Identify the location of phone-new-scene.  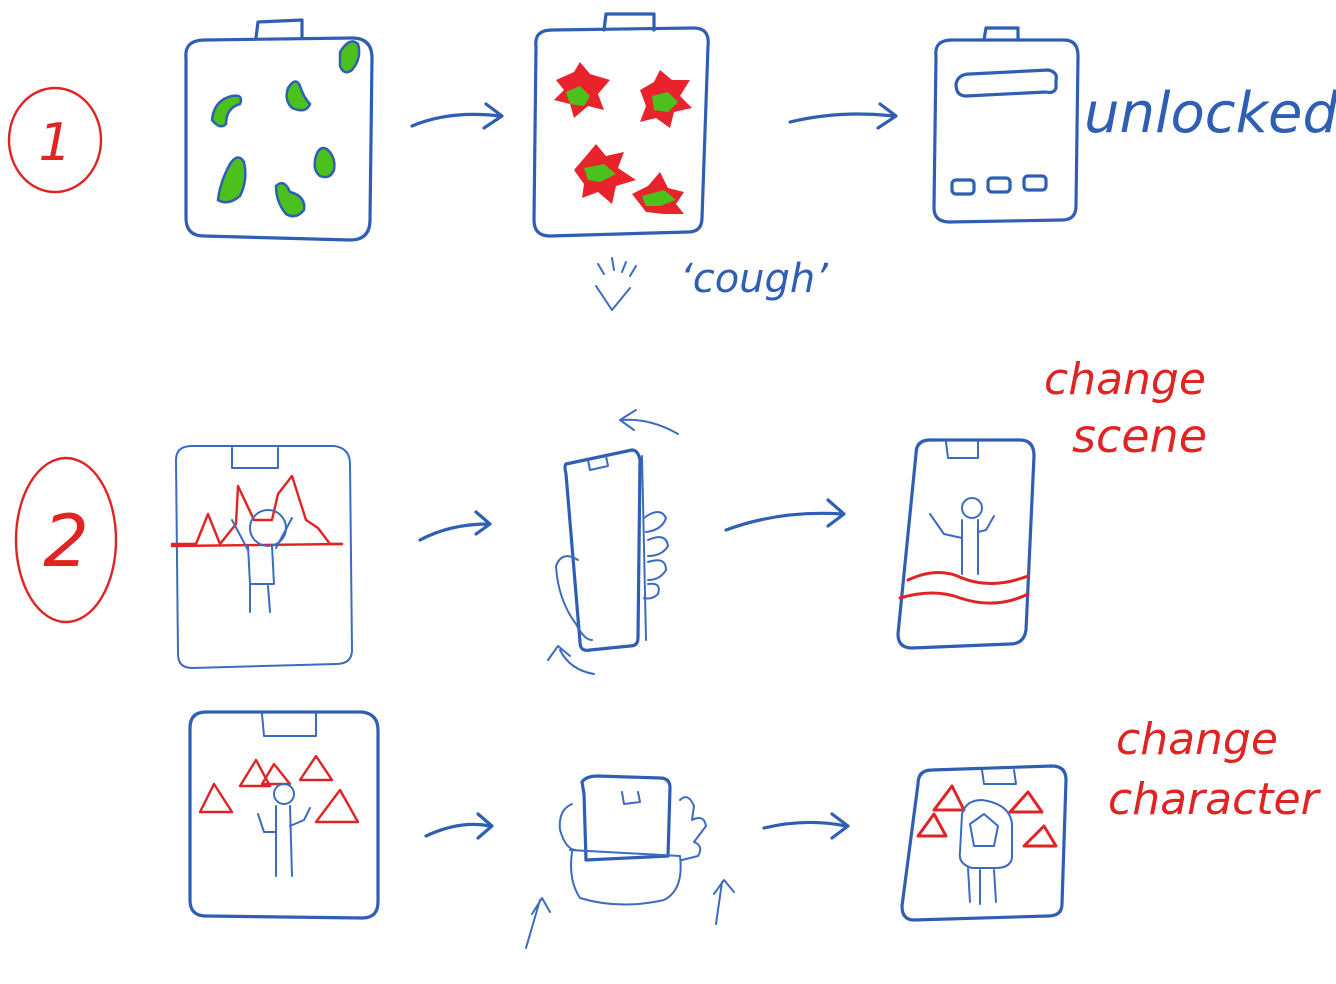
(966, 544).